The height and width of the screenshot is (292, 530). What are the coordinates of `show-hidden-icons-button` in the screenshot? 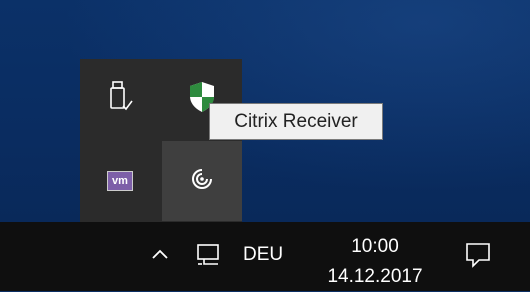 It's located at (160, 256).